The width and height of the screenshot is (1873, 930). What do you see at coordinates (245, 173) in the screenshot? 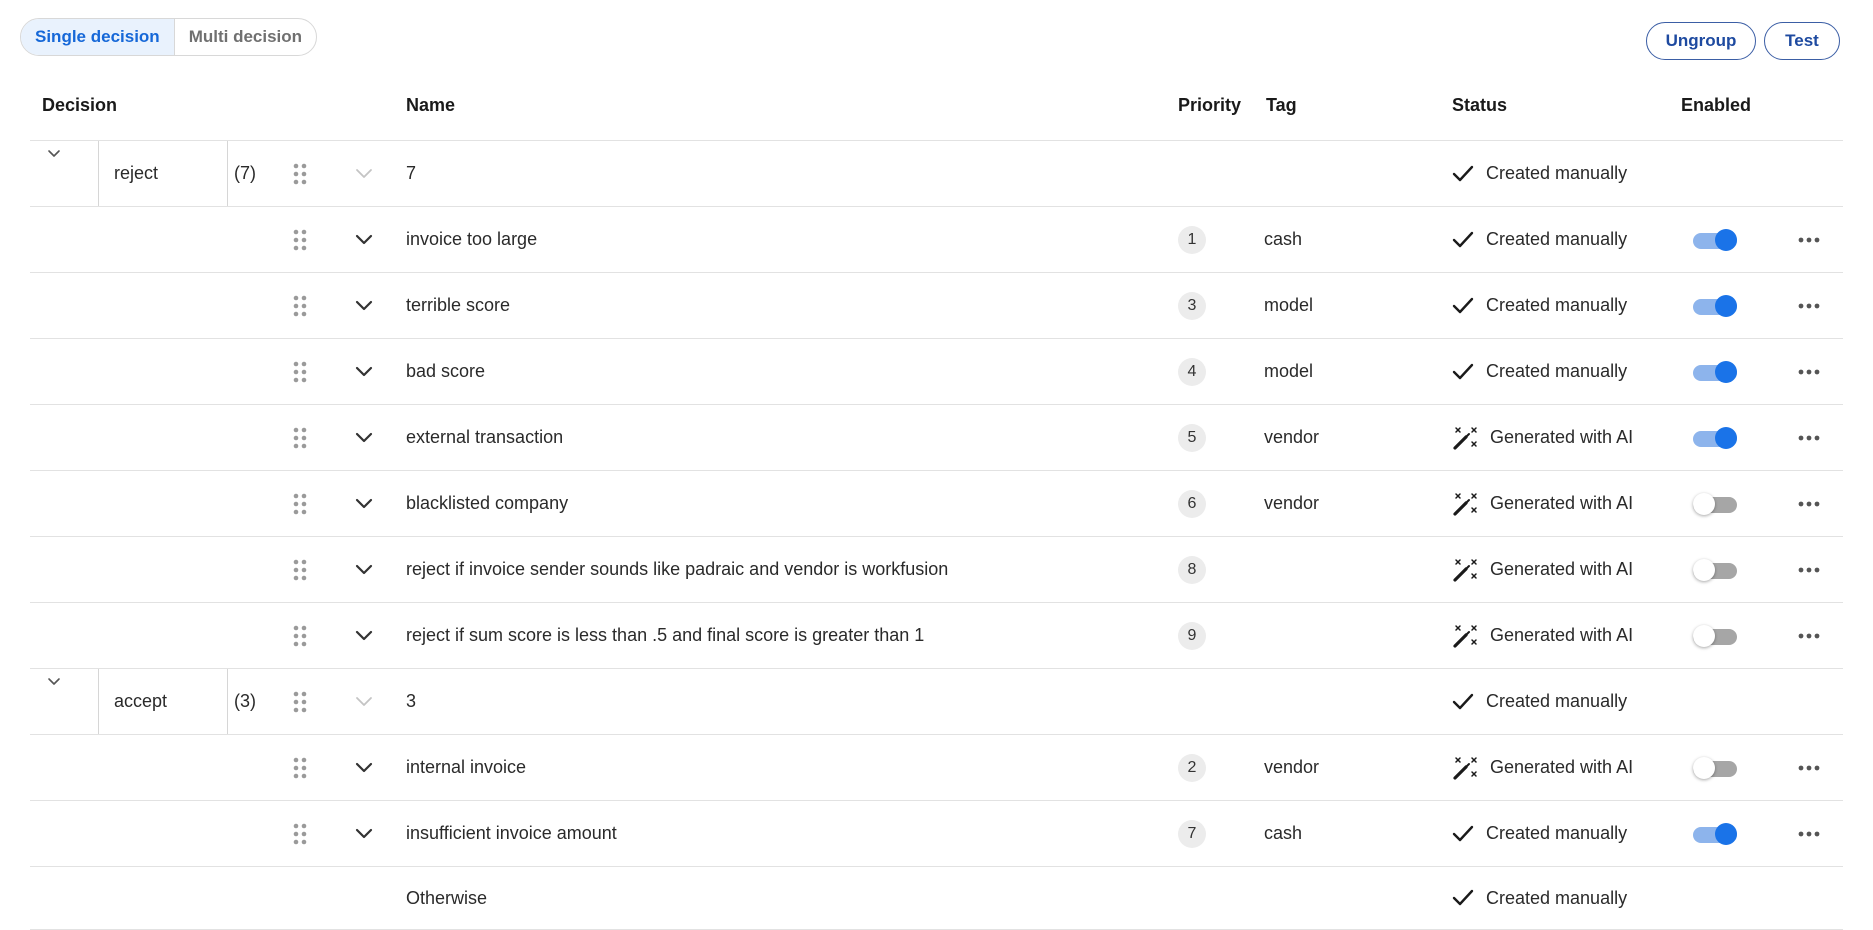
I see `decision-group-count: (7)` at bounding box center [245, 173].